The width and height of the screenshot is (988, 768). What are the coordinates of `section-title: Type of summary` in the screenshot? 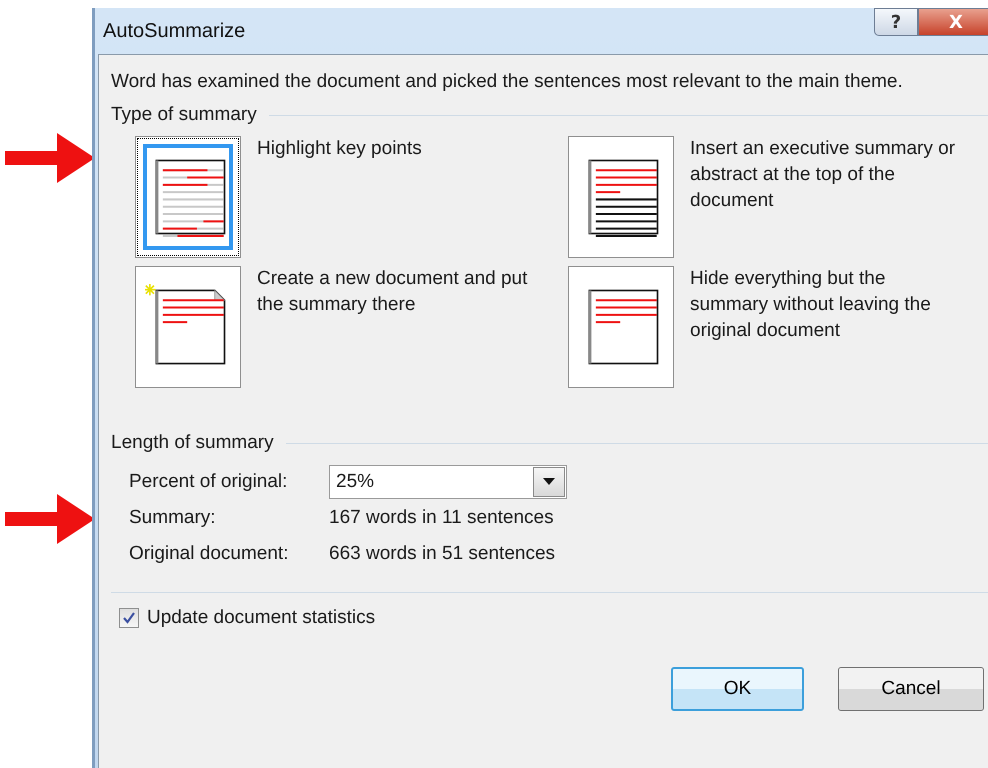 It's located at (184, 115).